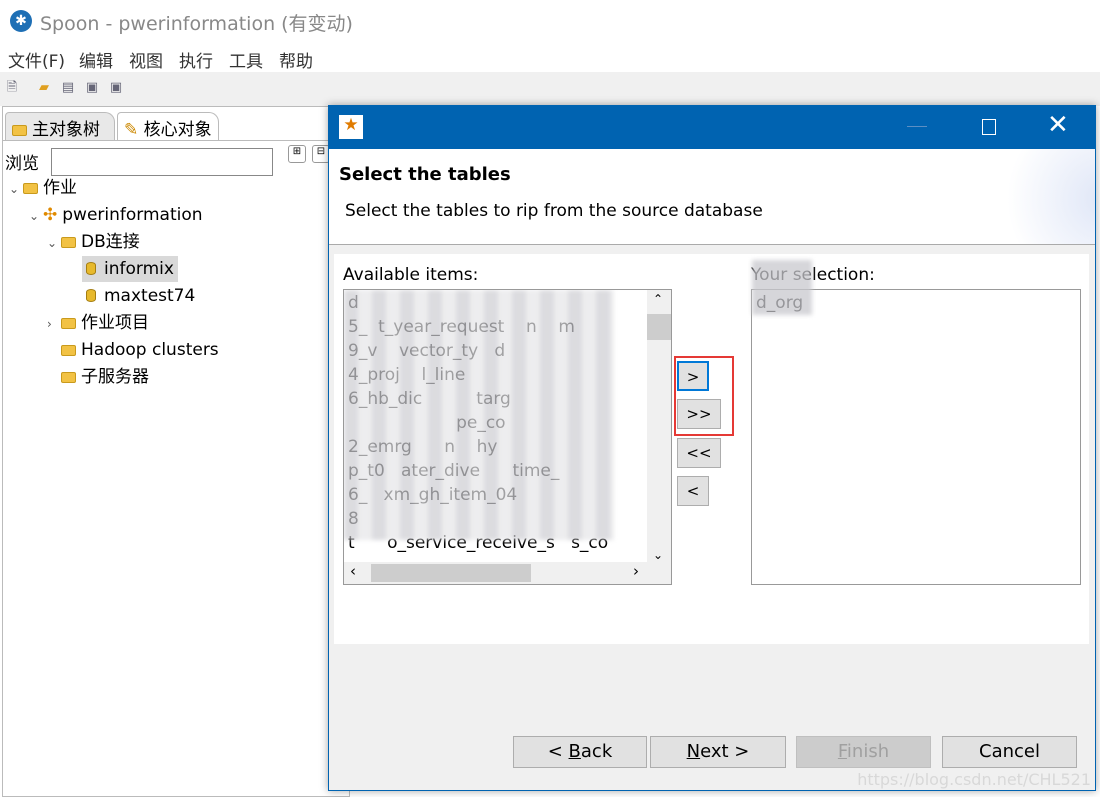 The width and height of the screenshot is (1100, 797). I want to click on tree-label: 子服务器, so click(115, 377).